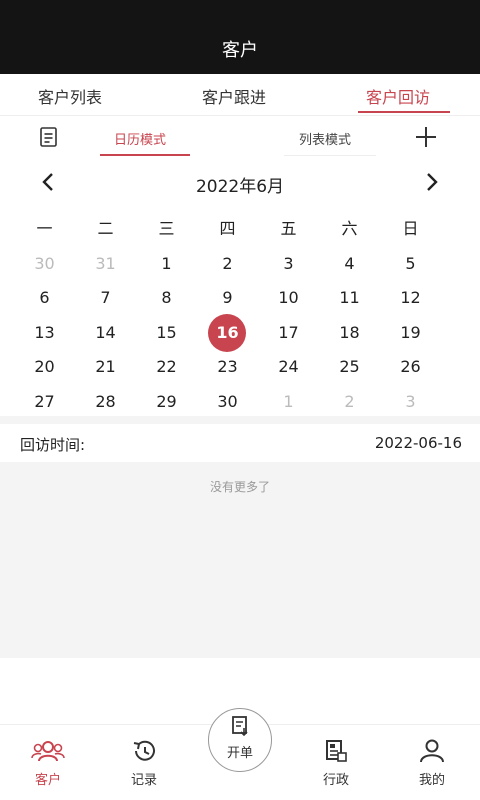 This screenshot has height=800, width=480. I want to click on day-number: 14, so click(105, 332).